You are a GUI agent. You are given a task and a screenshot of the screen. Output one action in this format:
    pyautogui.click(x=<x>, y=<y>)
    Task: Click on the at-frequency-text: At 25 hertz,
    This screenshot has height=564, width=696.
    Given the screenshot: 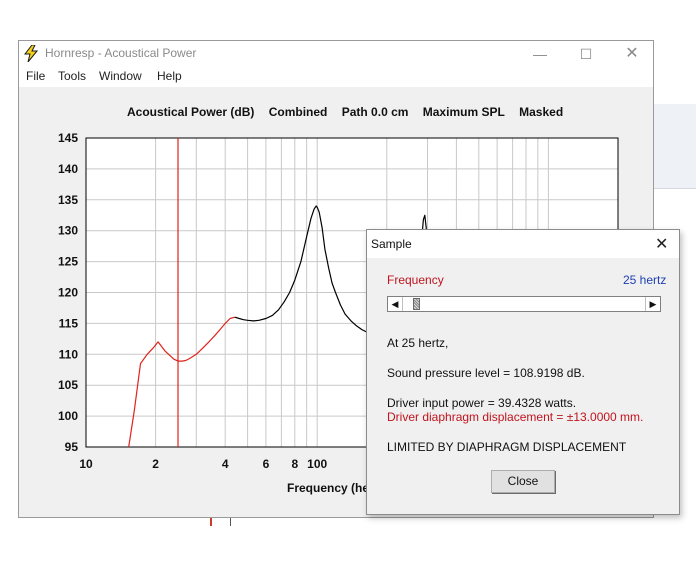 What is the action you would take?
    pyautogui.click(x=418, y=343)
    